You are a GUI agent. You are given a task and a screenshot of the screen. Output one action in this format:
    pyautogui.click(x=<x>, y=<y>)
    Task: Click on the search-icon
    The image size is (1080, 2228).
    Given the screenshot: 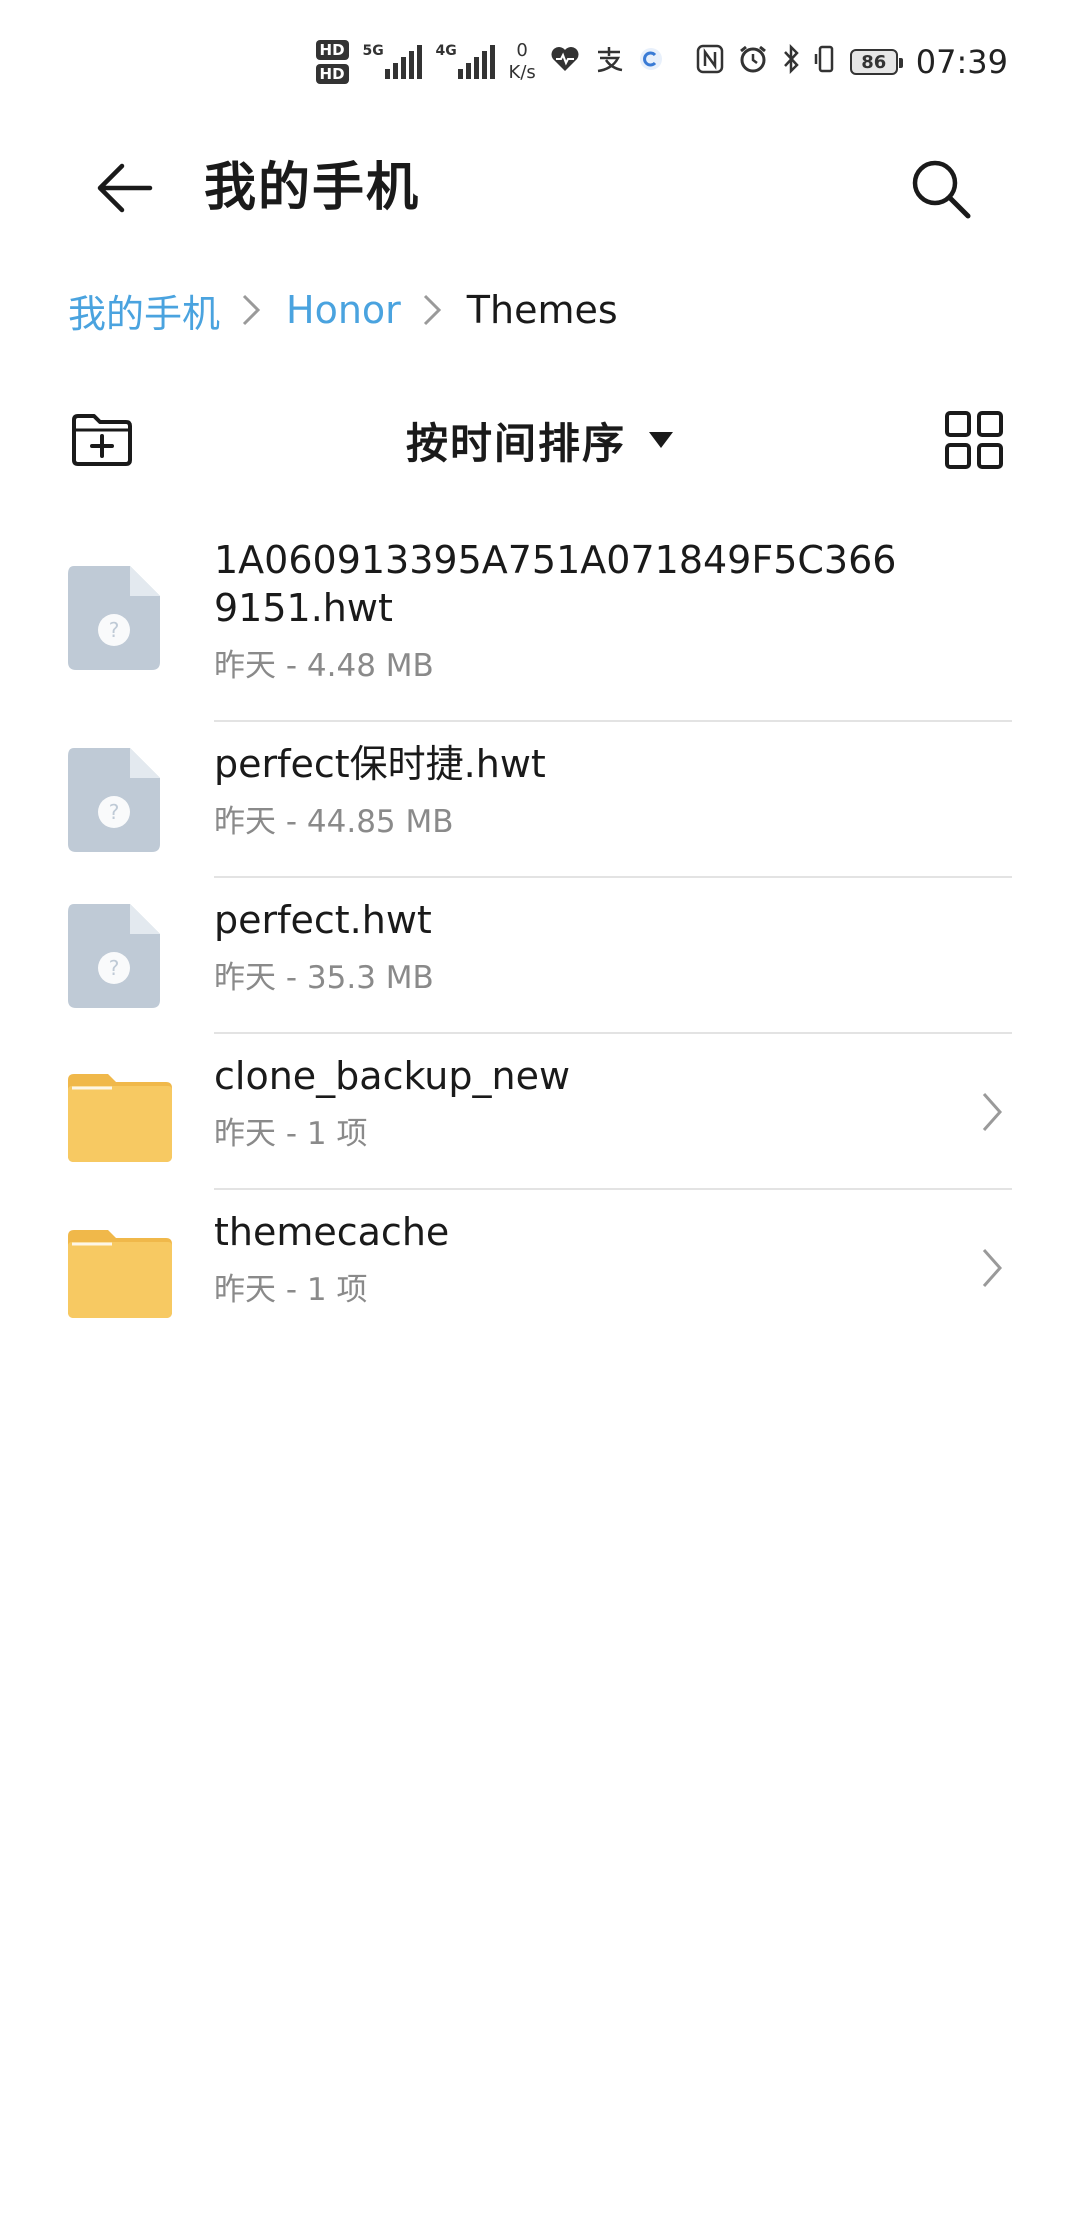 What is the action you would take?
    pyautogui.click(x=941, y=189)
    